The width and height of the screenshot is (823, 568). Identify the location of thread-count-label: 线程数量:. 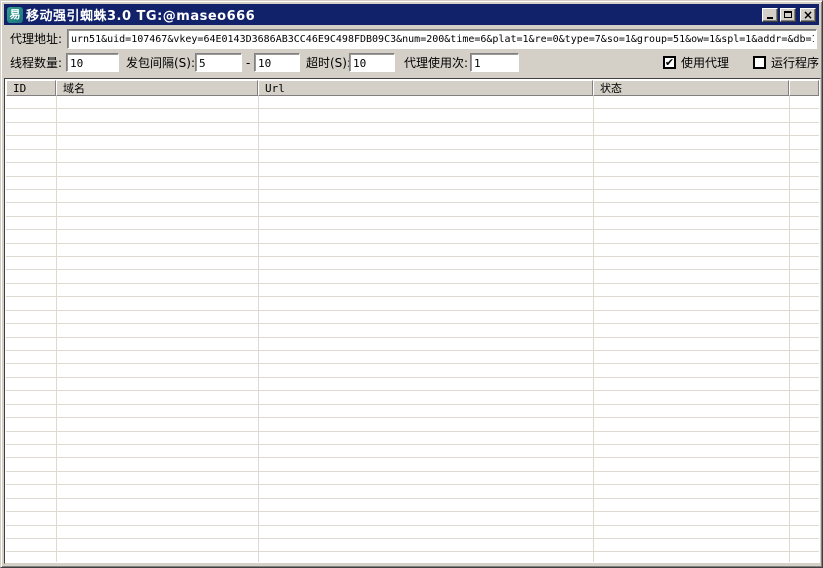
(36, 63).